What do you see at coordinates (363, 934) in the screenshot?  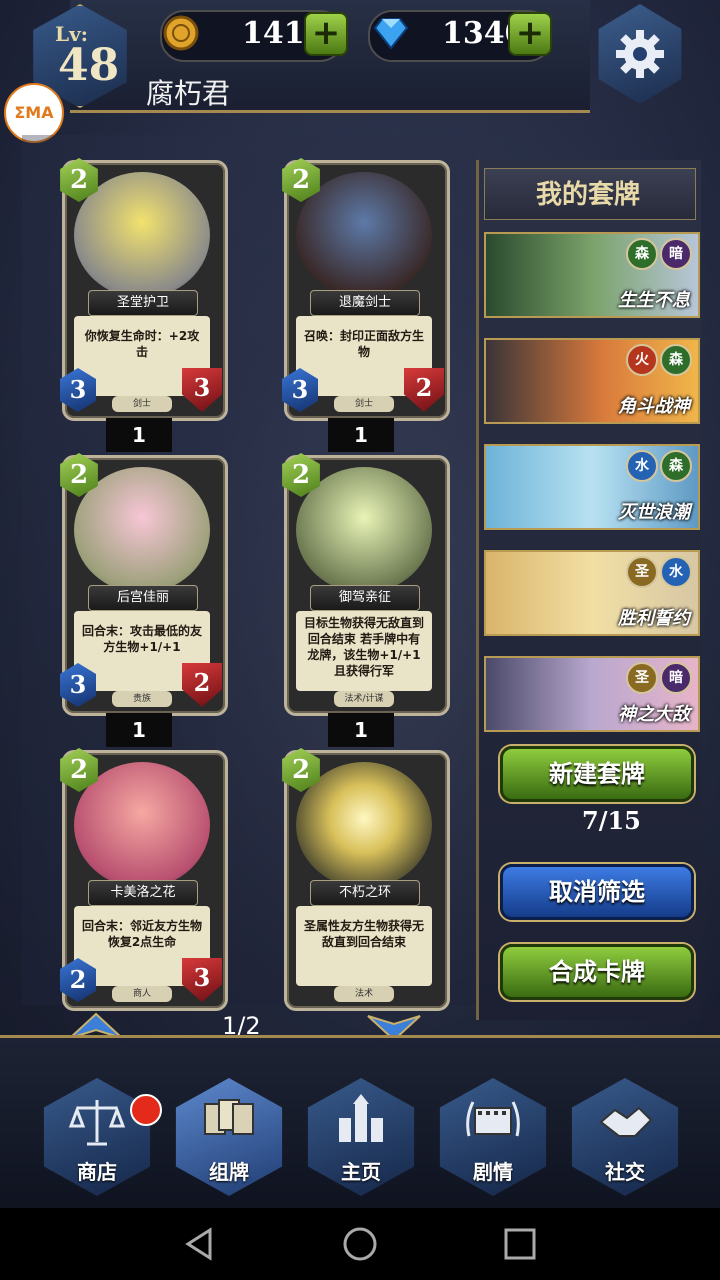 I see `card-description: 圣属性友方生物获得无敌直到回合结束` at bounding box center [363, 934].